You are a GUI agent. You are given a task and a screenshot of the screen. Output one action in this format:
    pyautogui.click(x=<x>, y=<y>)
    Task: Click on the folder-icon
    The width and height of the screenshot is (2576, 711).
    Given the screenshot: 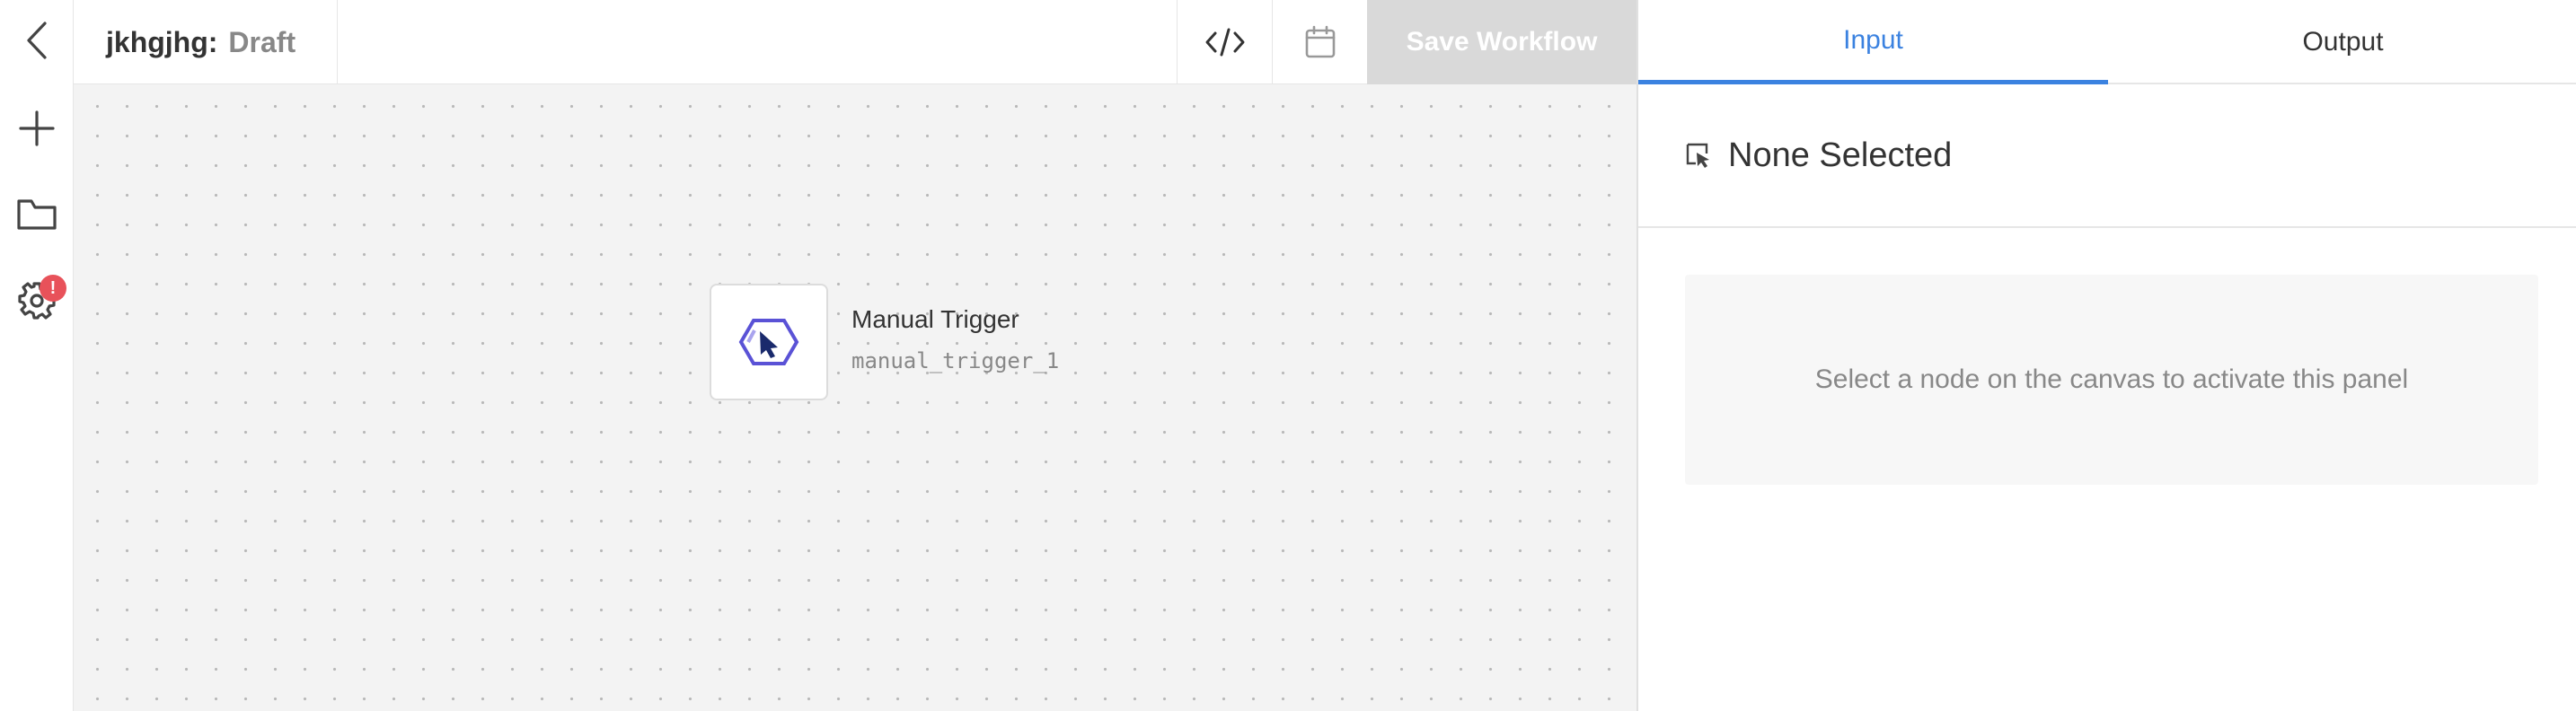 What is the action you would take?
    pyautogui.click(x=37, y=214)
    